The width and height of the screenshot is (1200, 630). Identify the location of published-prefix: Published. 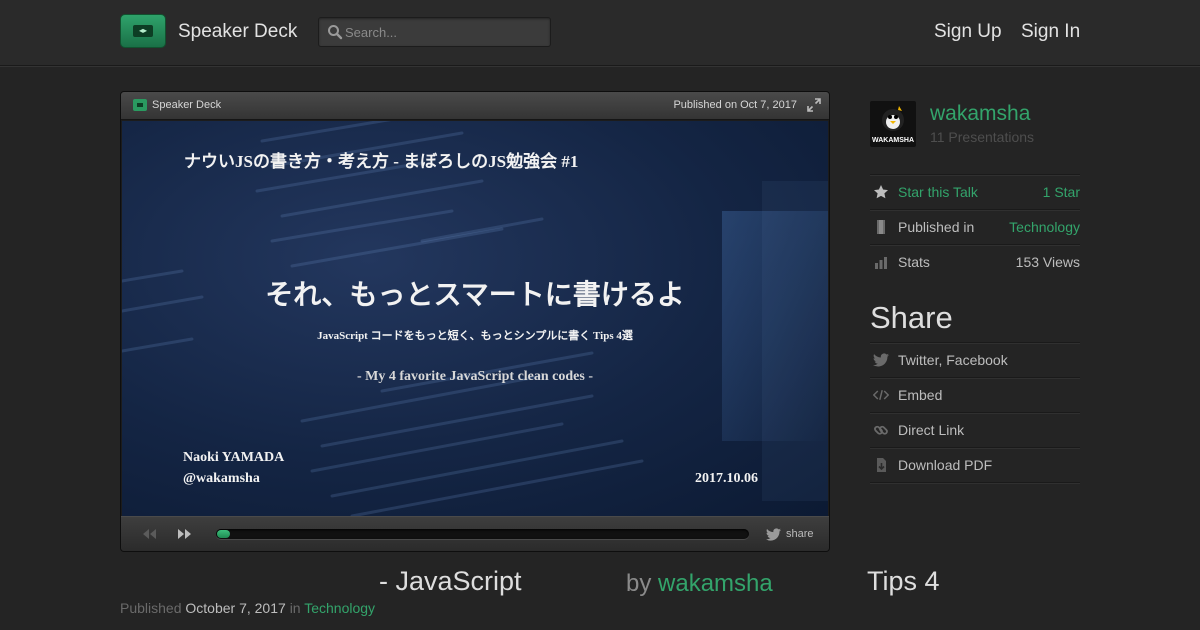
(151, 608).